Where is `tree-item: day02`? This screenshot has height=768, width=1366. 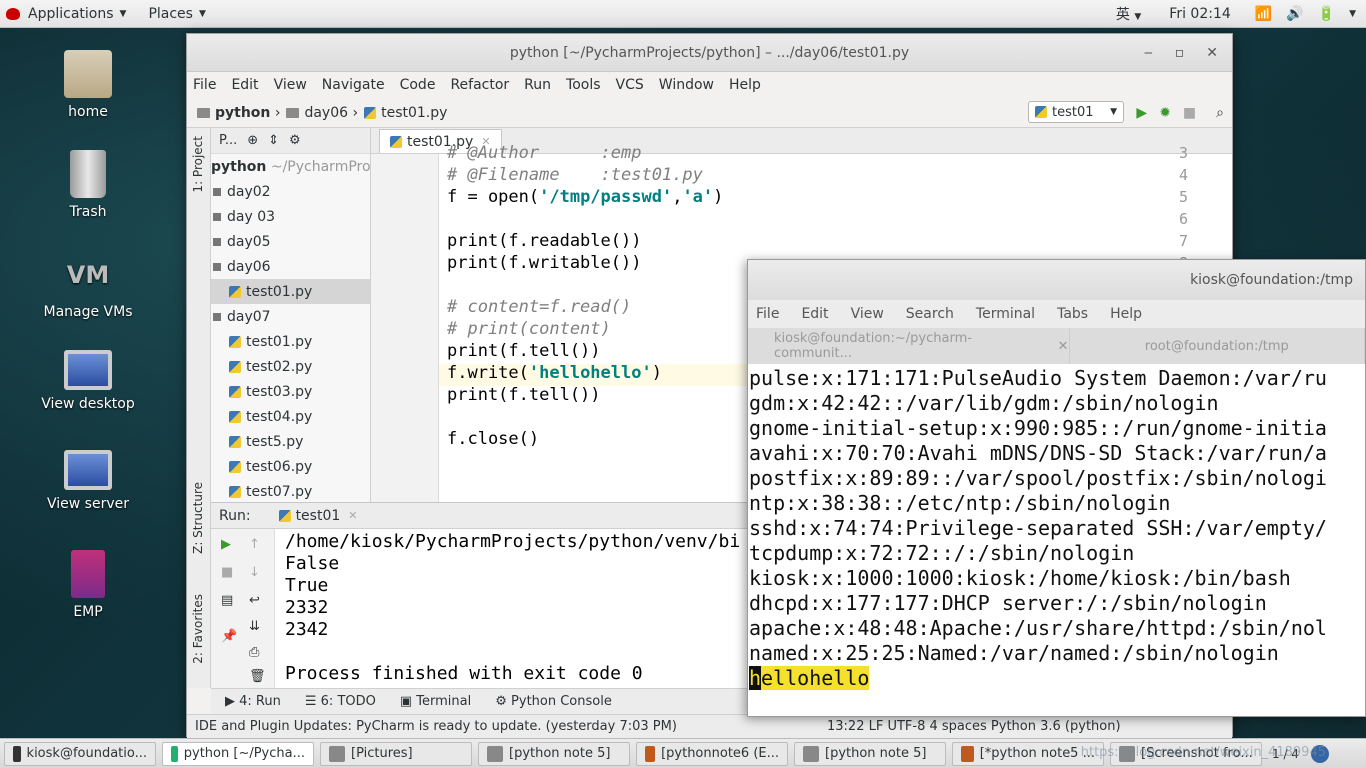 tree-item: day02 is located at coordinates (290, 191).